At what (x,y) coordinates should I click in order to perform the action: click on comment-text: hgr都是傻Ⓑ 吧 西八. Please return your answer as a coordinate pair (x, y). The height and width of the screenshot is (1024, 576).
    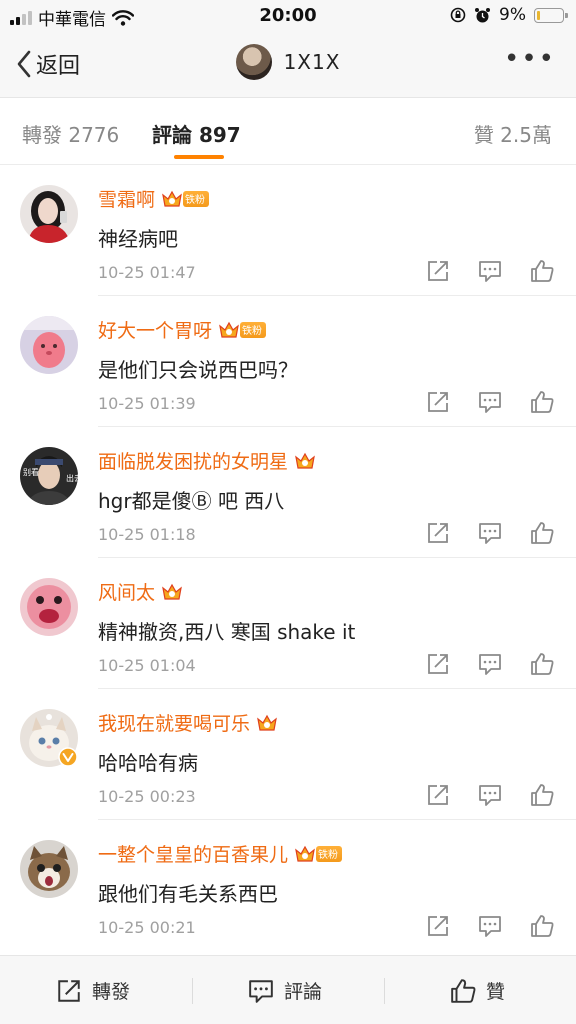
    Looking at the image, I should click on (191, 501).